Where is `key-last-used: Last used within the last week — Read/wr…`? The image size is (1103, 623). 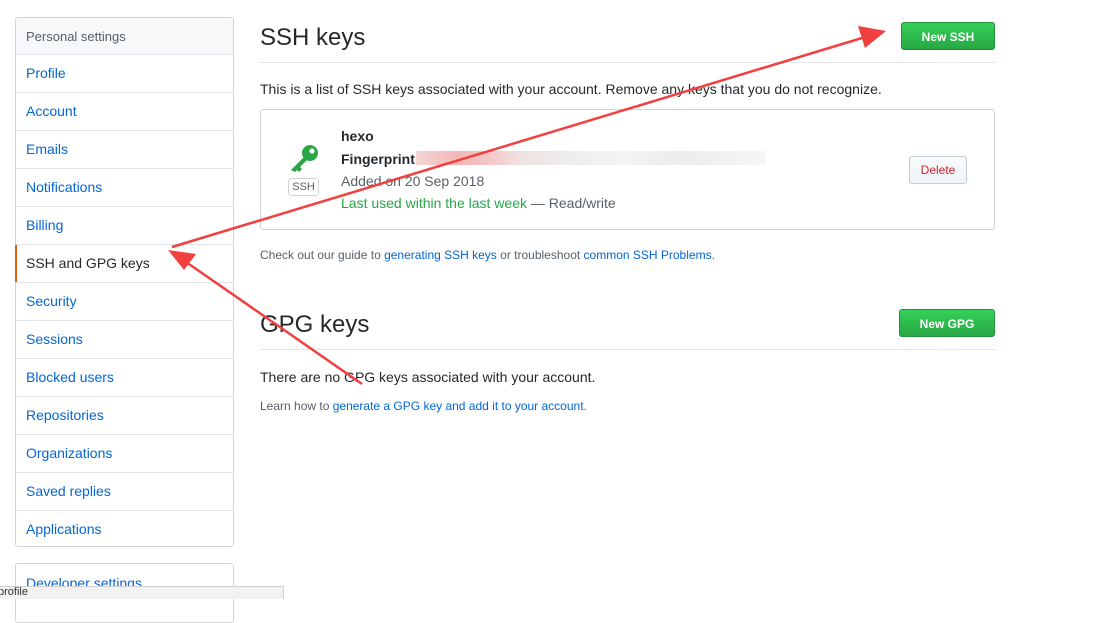
key-last-used: Last used within the last week — Read/wr… is located at coordinates (478, 203).